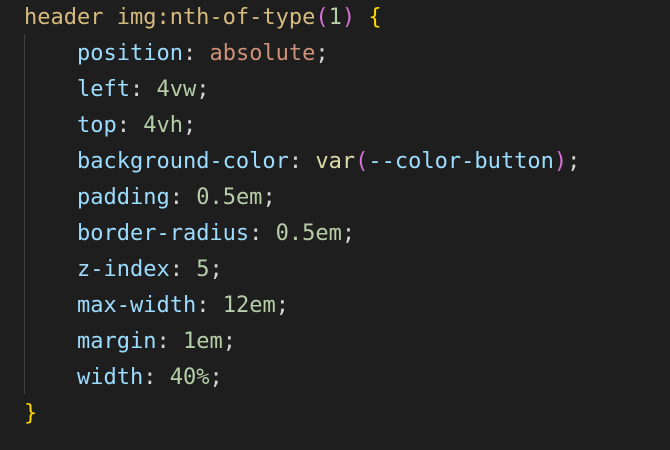 Image resolution: width=670 pixels, height=450 pixels. I want to click on css-property: padding, so click(123, 197).